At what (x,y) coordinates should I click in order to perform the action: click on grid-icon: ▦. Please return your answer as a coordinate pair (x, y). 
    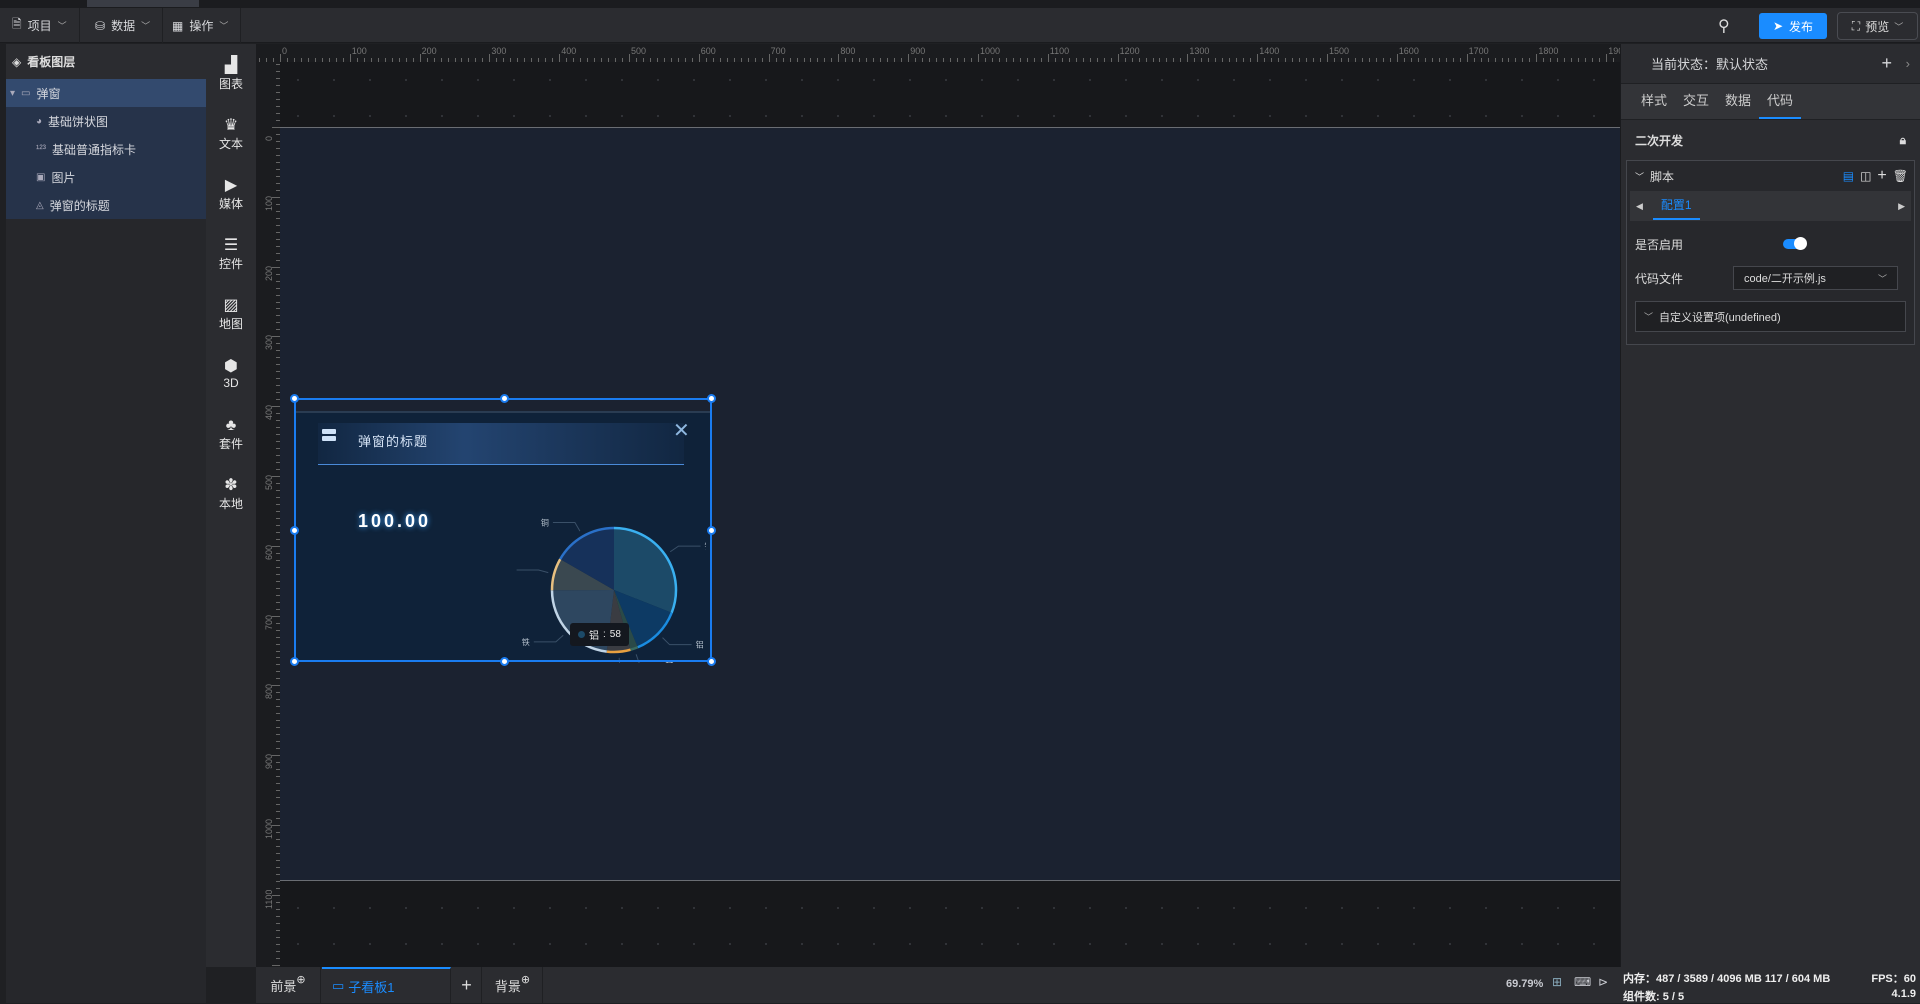
    Looking at the image, I should click on (177, 26).